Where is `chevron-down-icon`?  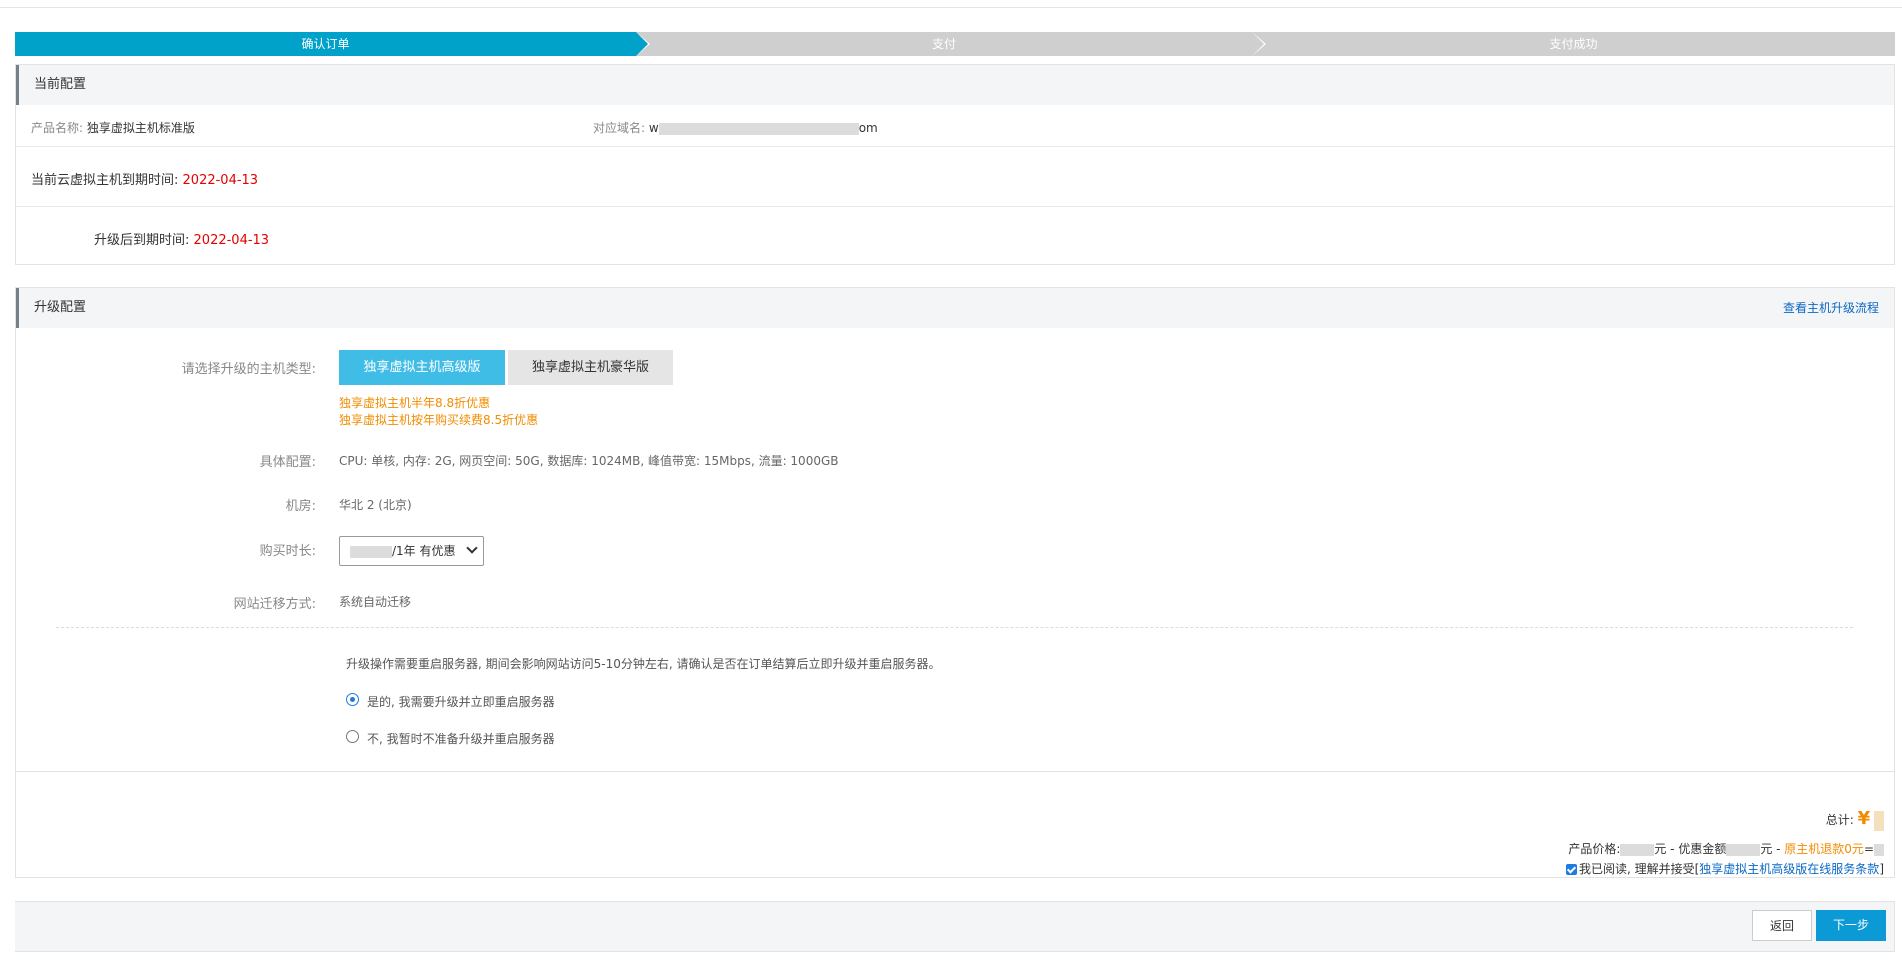 chevron-down-icon is located at coordinates (472, 548).